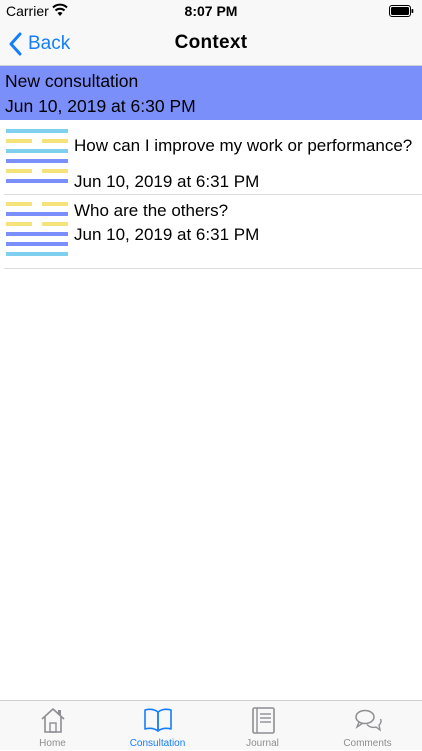  Describe the element at coordinates (263, 720) in the screenshot. I see `journal-icon` at that location.